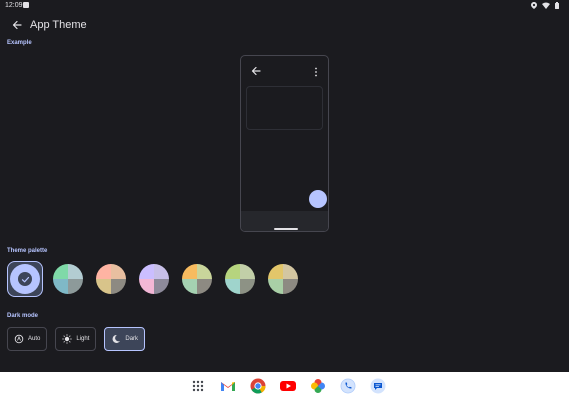 This screenshot has height=400, width=569. I want to click on check-icon, so click(25, 279).